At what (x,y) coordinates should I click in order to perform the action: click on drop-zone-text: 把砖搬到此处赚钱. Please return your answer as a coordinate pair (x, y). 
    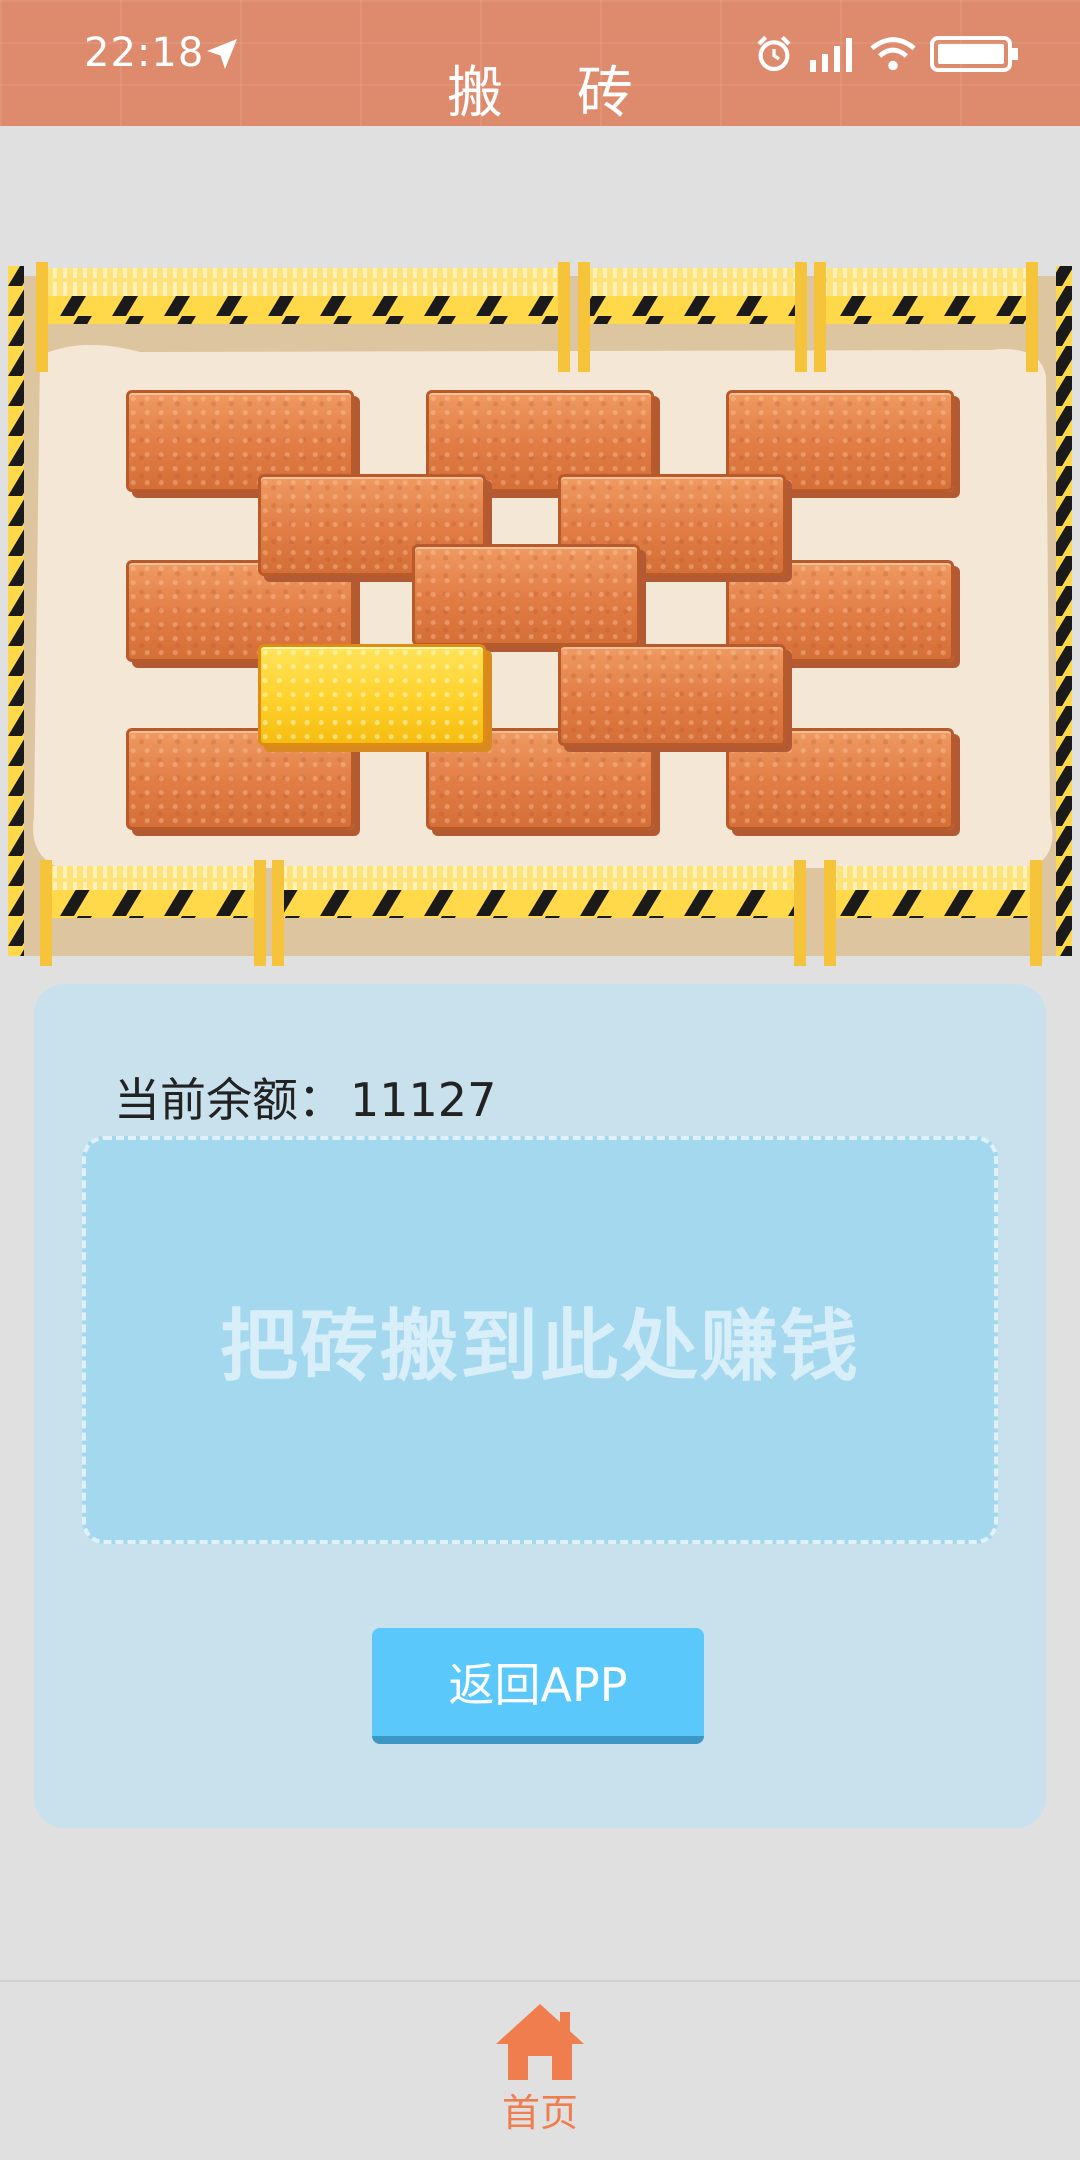
    Looking at the image, I should click on (539, 1347).